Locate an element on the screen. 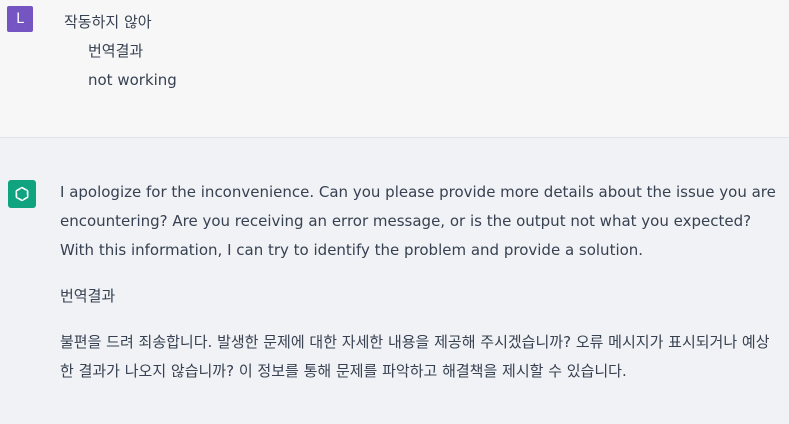  assistant-translation-label: 번역결과 is located at coordinates (88, 296).